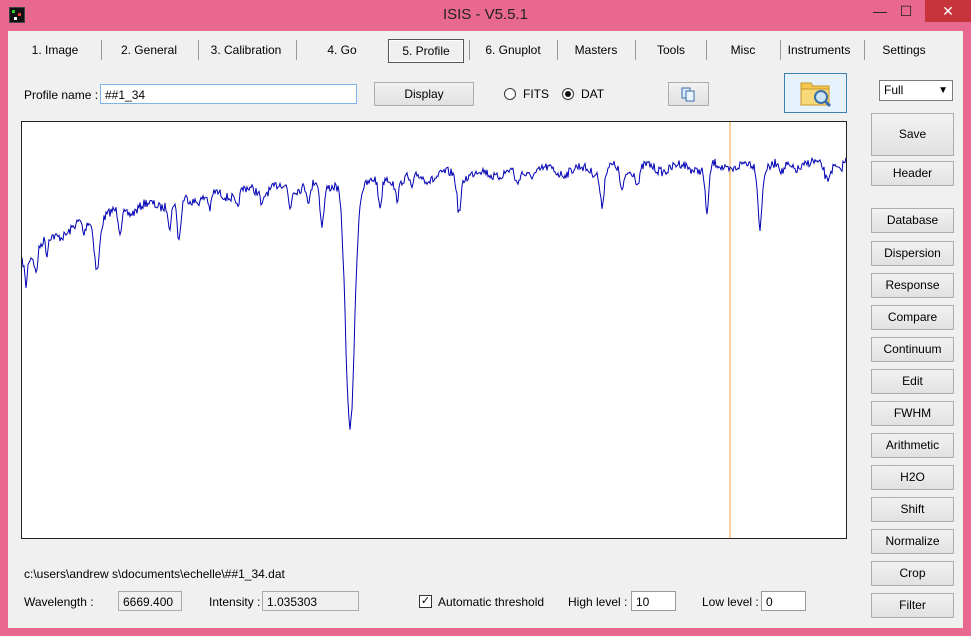  What do you see at coordinates (912, 605) in the screenshot?
I see `filter-button: Filter` at bounding box center [912, 605].